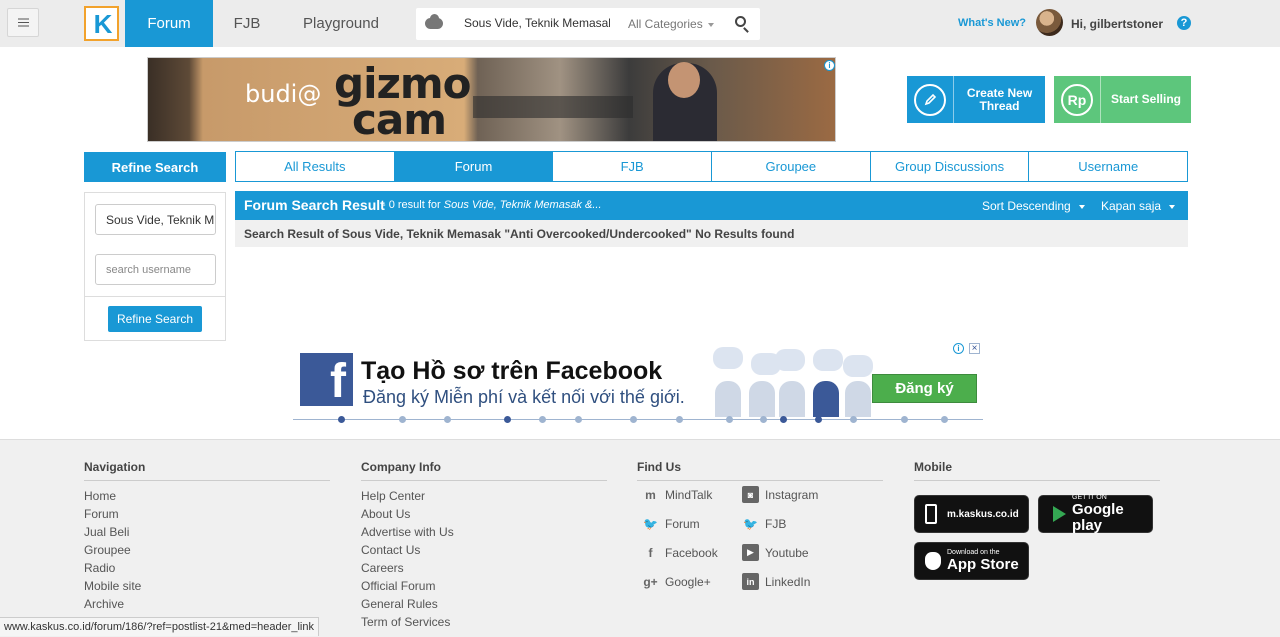  I want to click on help-icon: ?, so click(1184, 23).